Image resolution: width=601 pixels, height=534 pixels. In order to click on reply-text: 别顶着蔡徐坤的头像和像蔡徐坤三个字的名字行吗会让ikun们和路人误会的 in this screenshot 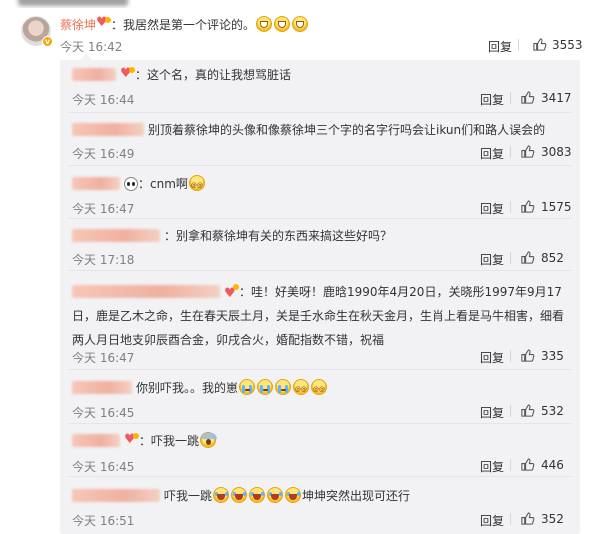, I will do `click(322, 130)`.